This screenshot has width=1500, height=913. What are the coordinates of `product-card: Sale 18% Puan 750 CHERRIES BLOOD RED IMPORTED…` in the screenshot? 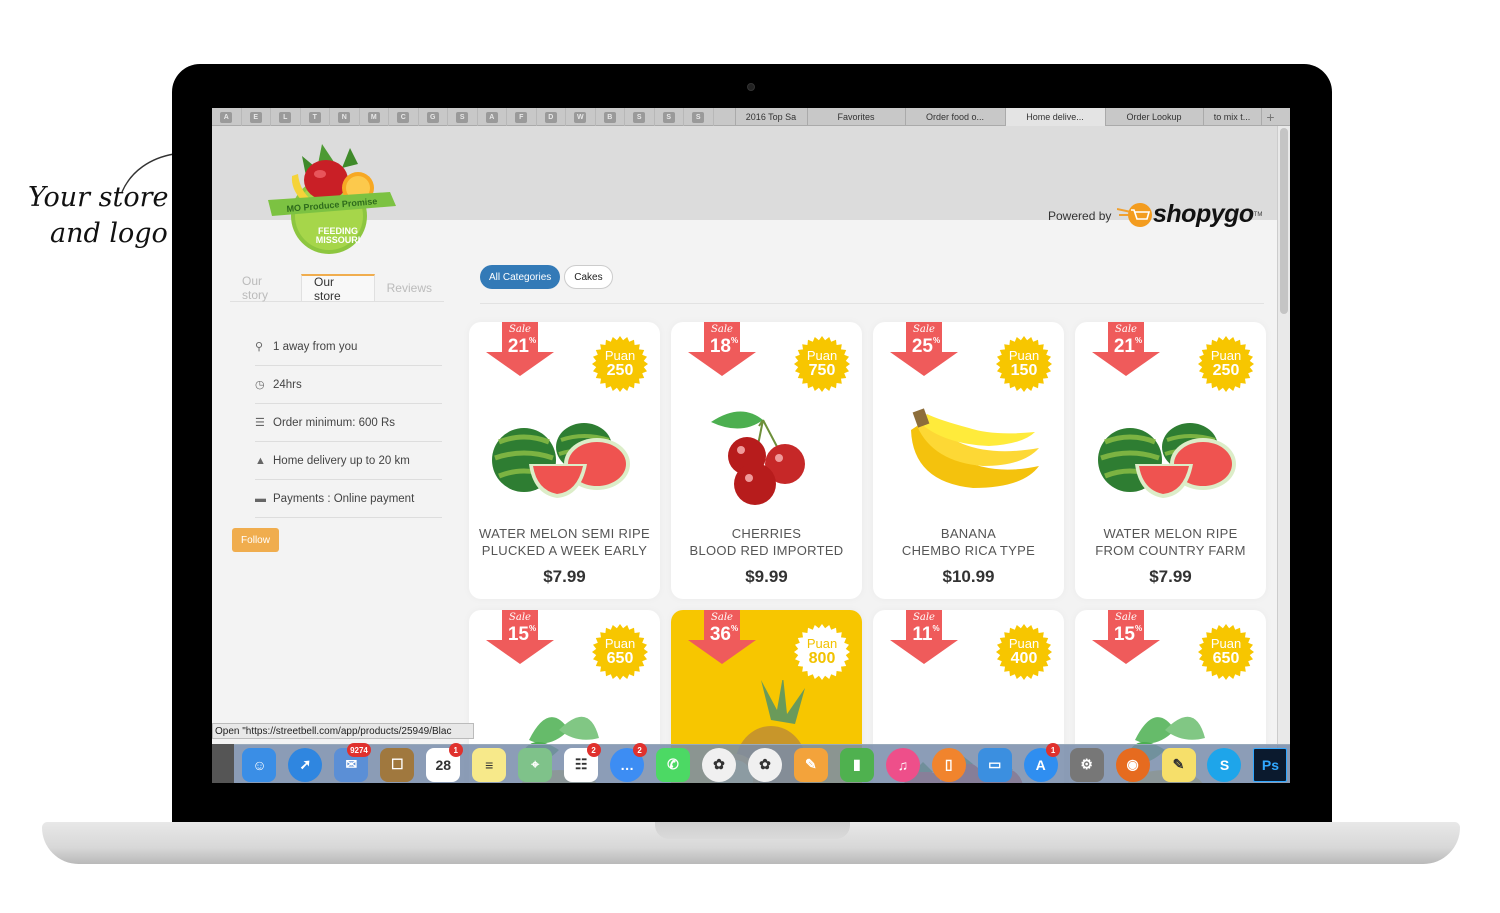 It's located at (766, 460).